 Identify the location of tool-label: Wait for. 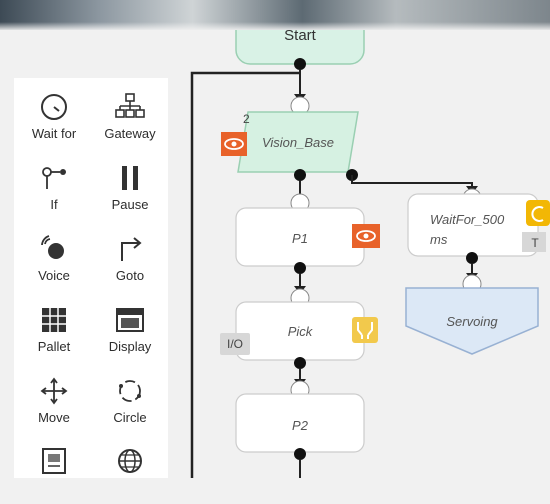
(54, 133).